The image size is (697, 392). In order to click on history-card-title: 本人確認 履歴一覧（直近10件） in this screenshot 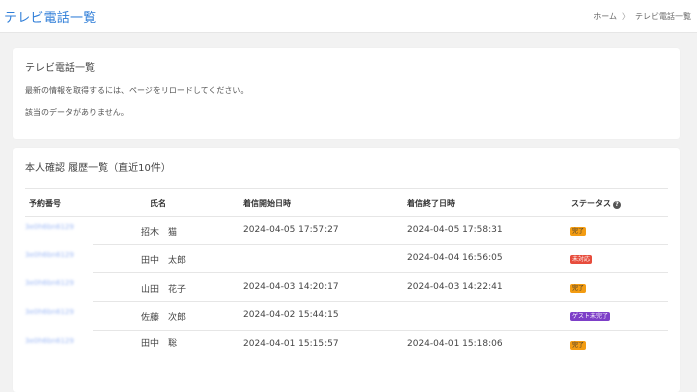, I will do `click(98, 168)`.